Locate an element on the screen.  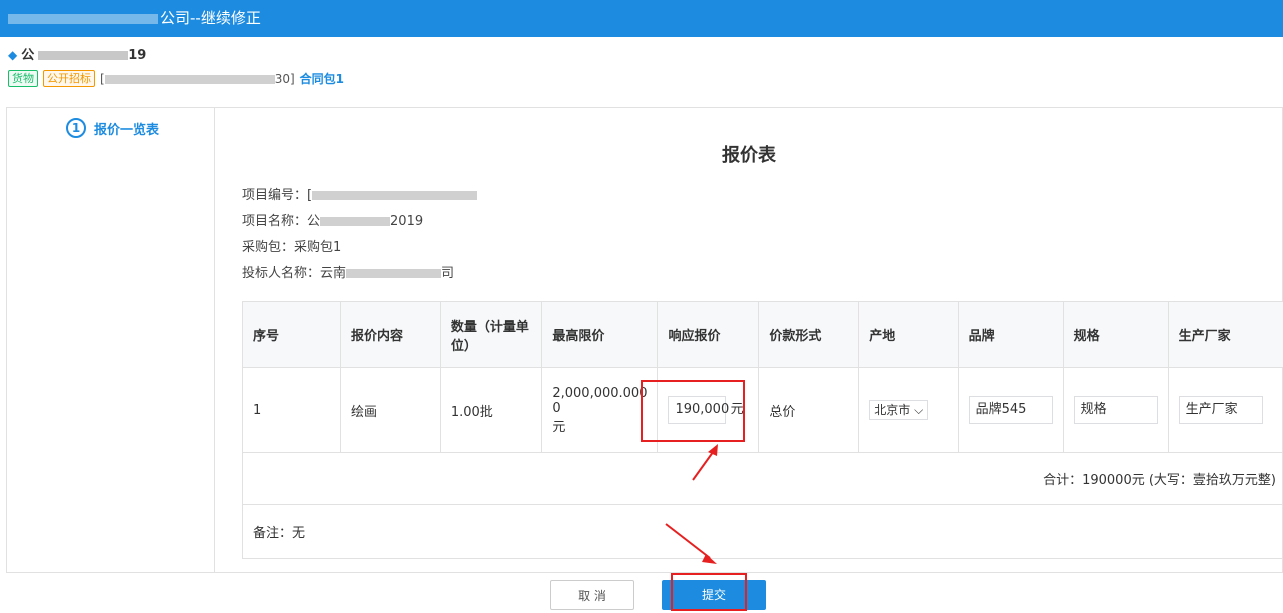
window-title-bar: 公司--继续修正 is located at coordinates (641, 18).